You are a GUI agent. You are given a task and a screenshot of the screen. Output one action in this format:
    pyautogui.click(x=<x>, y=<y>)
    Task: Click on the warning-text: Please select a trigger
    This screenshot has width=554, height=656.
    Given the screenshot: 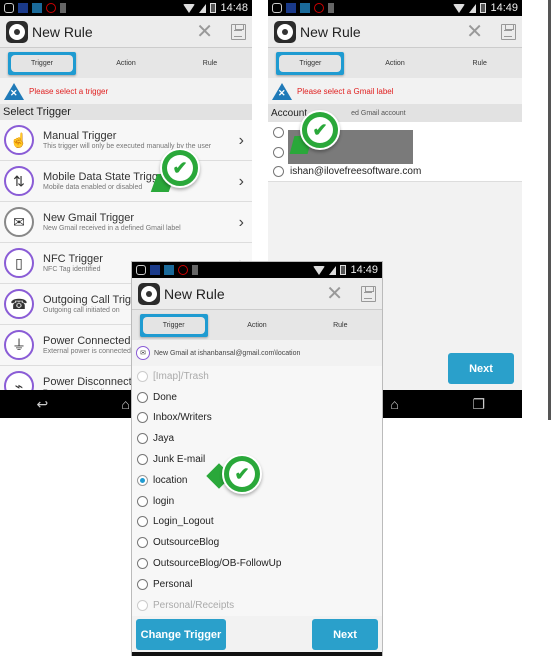 What is the action you would take?
    pyautogui.click(x=69, y=91)
    